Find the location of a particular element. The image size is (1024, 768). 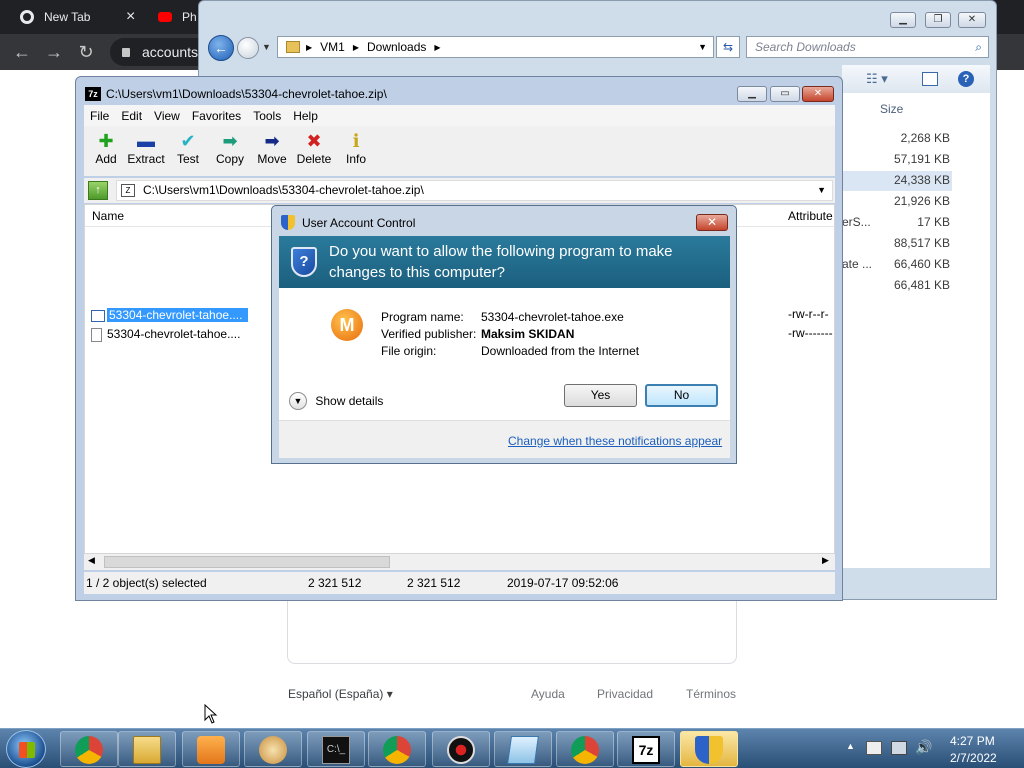

sevenzip-icon: 7z is located at coordinates (646, 750).